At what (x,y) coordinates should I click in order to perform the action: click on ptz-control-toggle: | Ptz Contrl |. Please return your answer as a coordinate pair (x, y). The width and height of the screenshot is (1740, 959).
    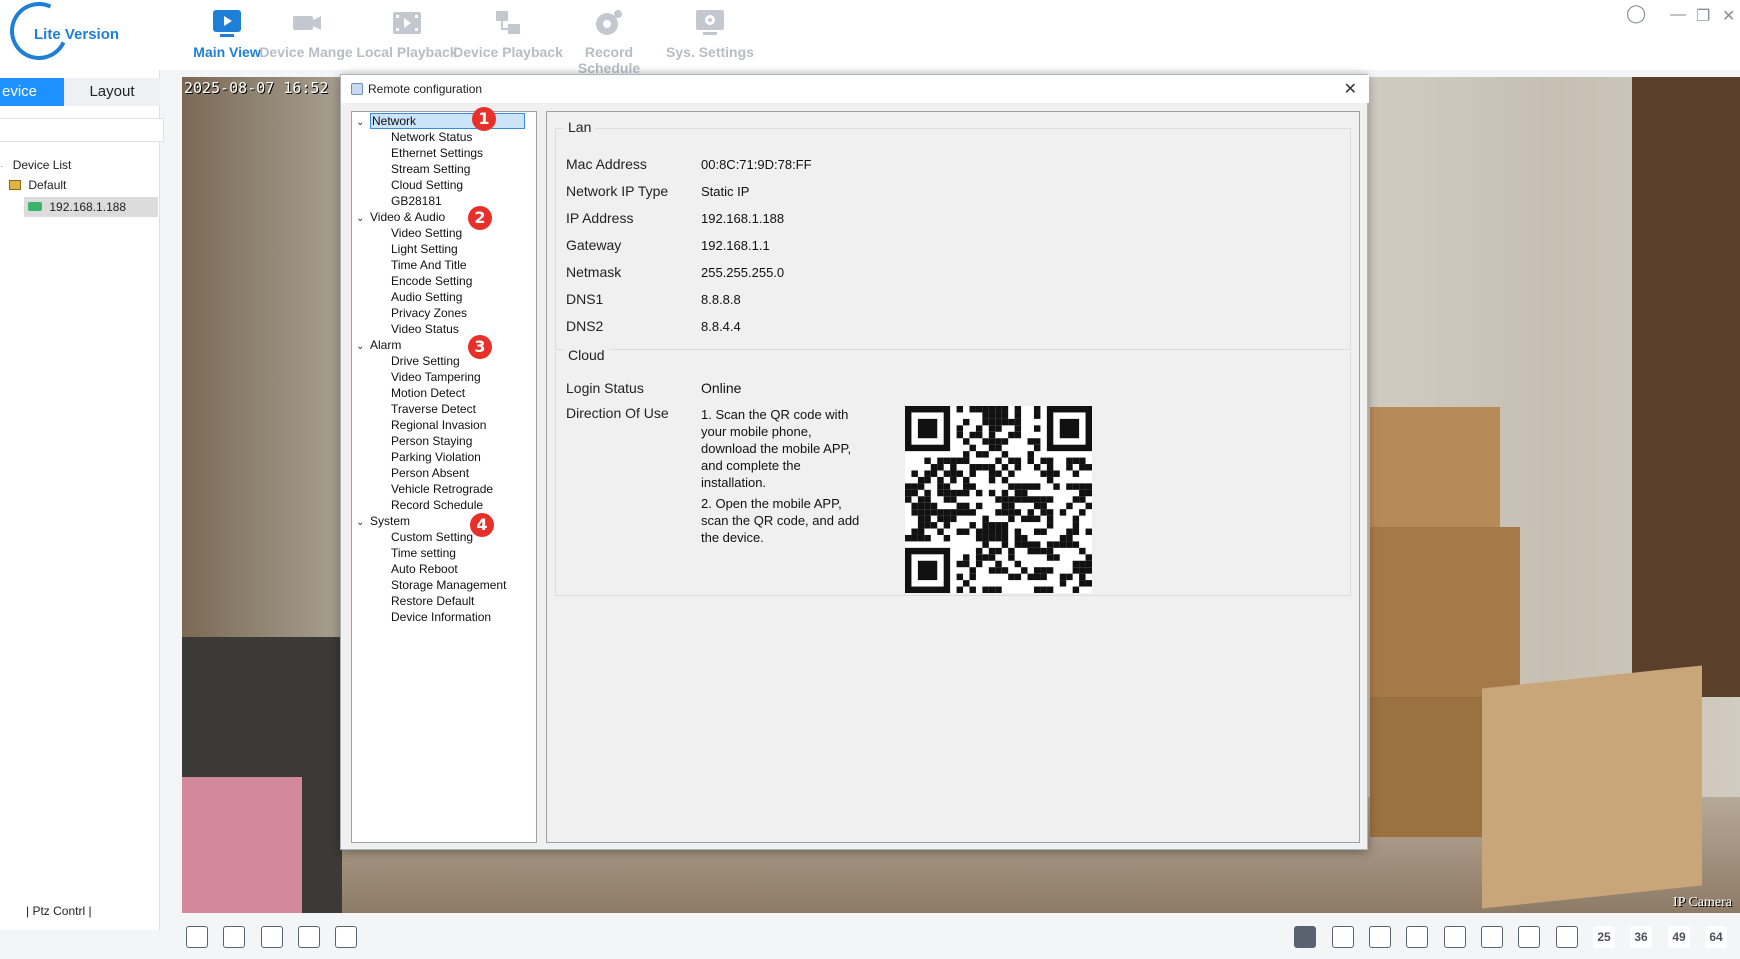
    Looking at the image, I should click on (59, 911).